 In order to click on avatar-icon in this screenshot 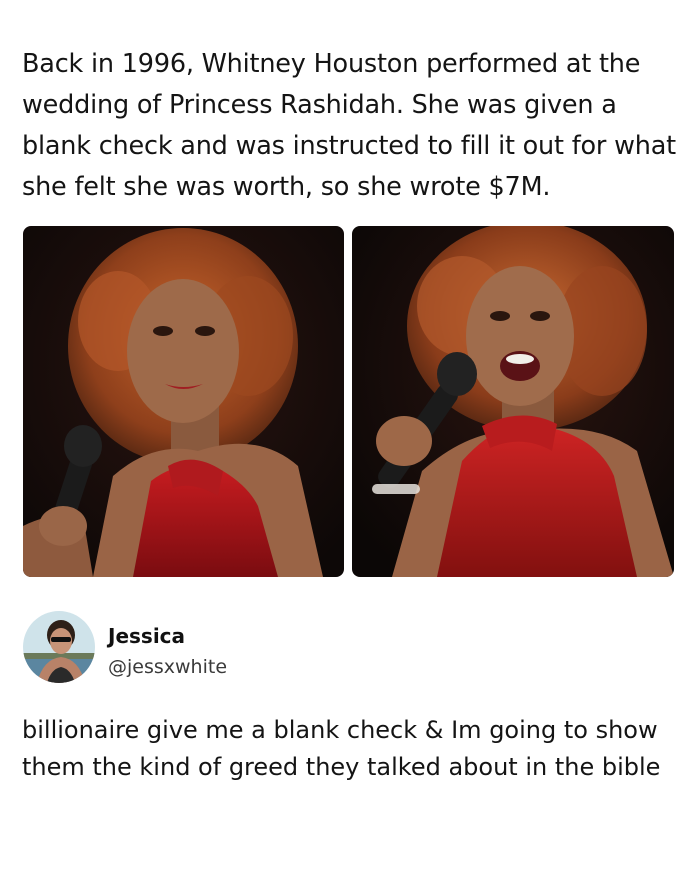, I will do `click(59, 647)`.